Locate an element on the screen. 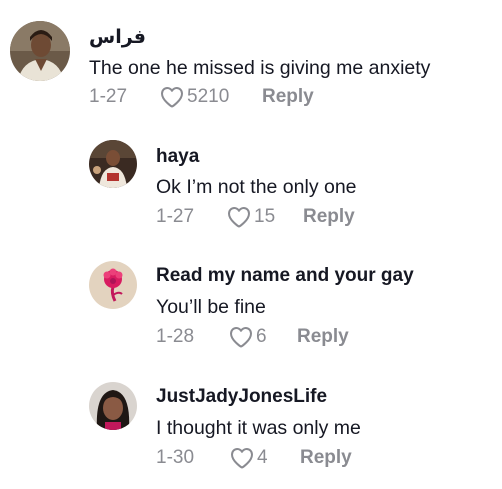 The width and height of the screenshot is (502, 489). comment-username: JustJadyJonesLife is located at coordinates (241, 397).